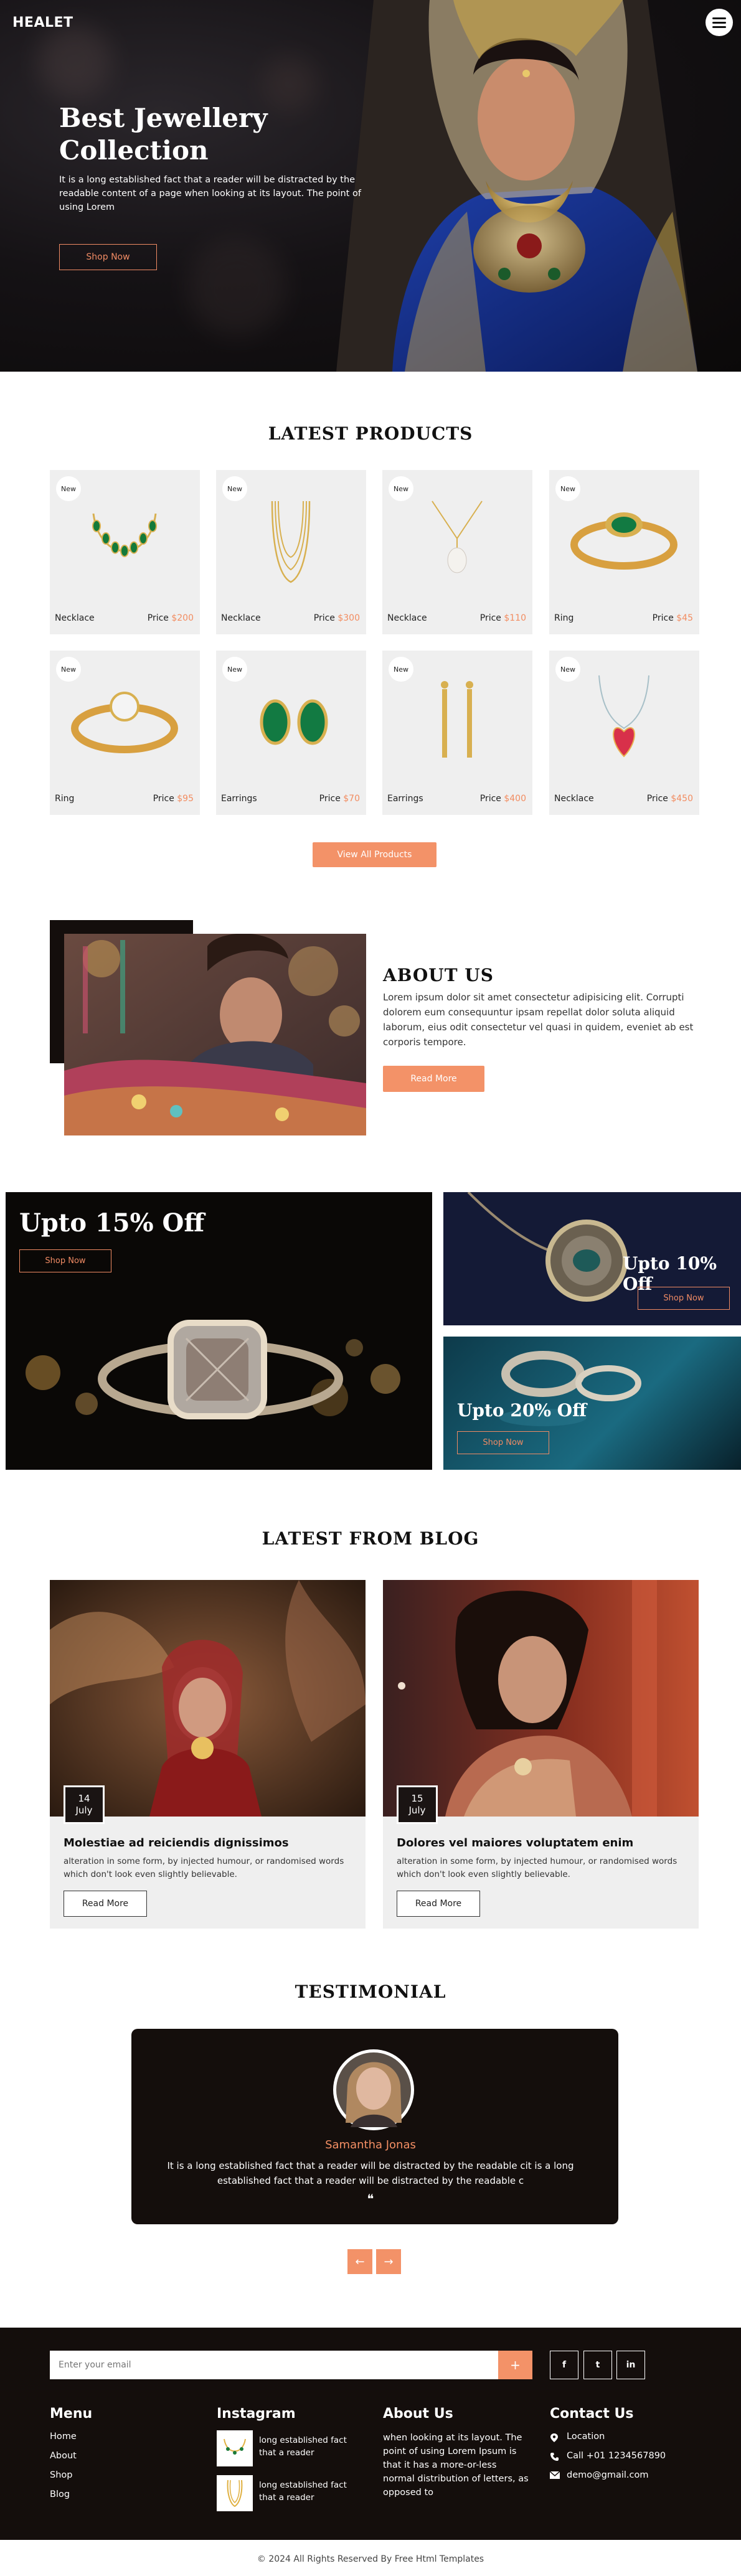 This screenshot has height=2576, width=741. I want to click on promo-20-off: Upto 20% Off Shop Now, so click(592, 1403).